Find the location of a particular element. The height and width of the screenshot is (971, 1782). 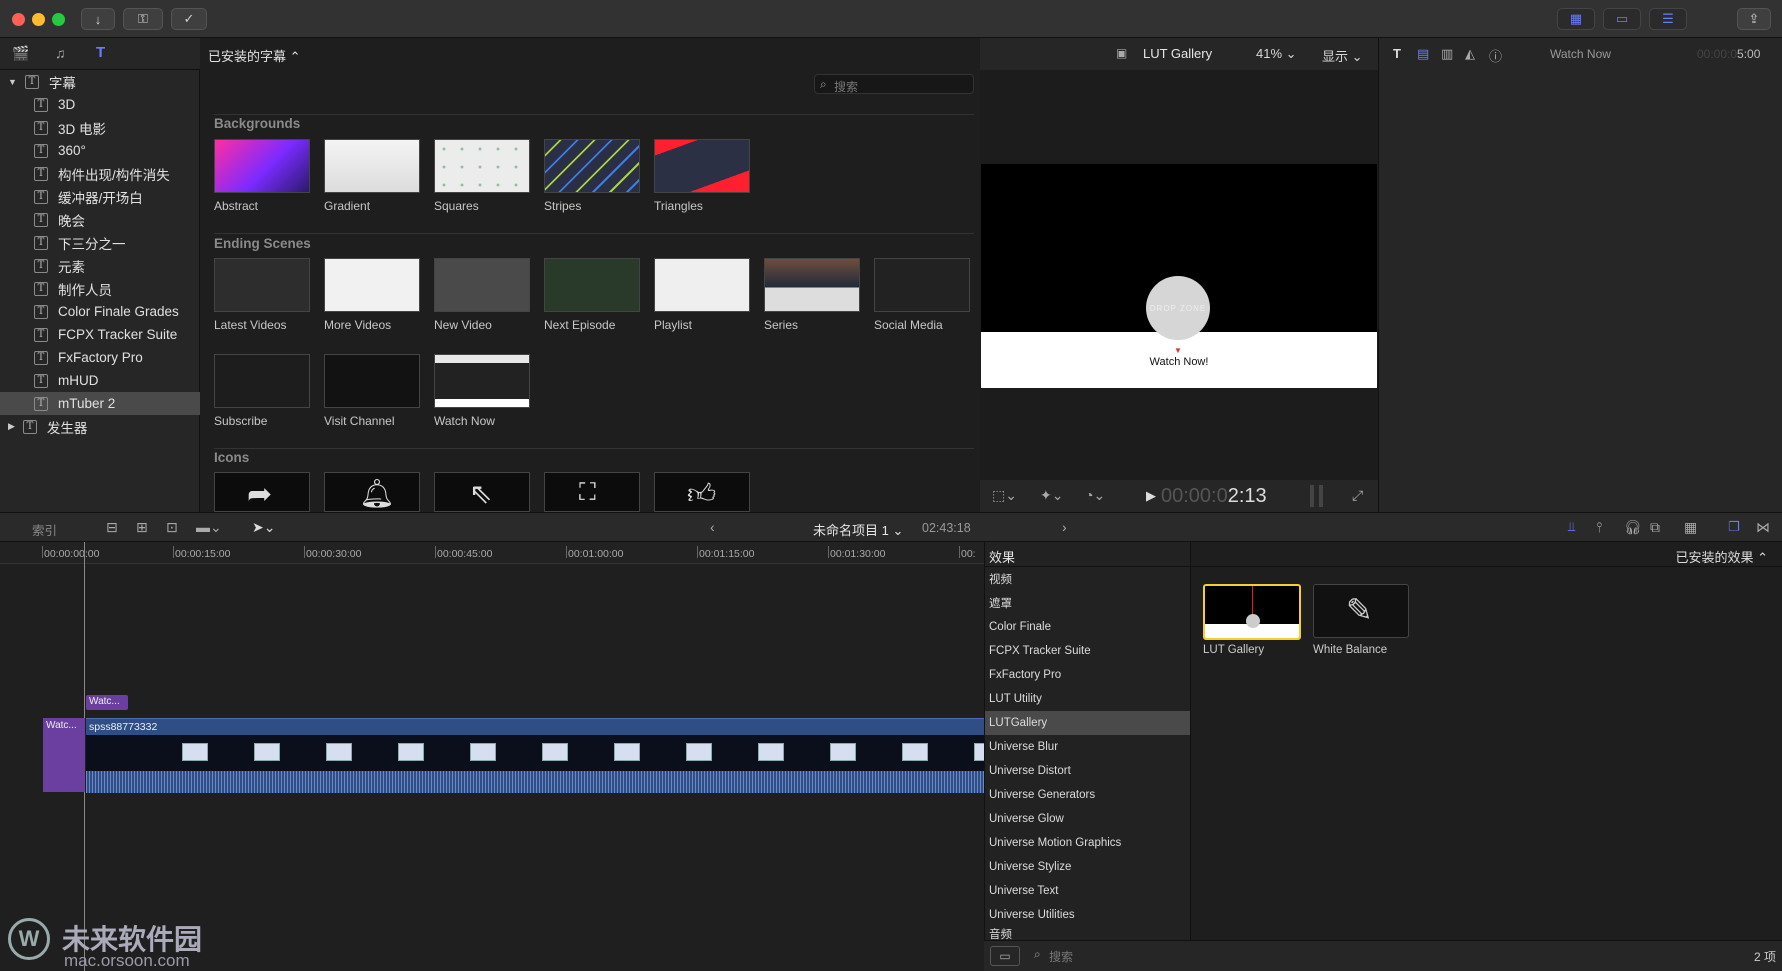

drop-zone: DROP ZONE is located at coordinates (1178, 308).